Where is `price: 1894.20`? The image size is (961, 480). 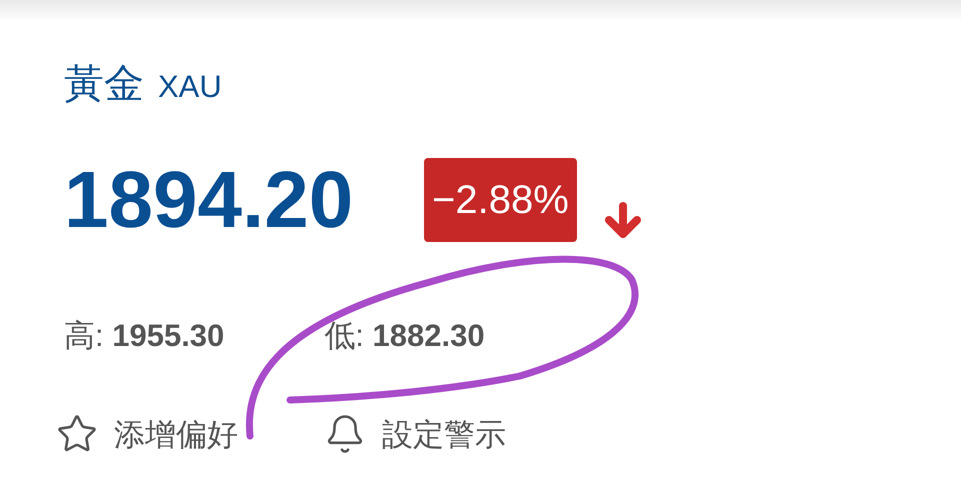
price: 1894.20 is located at coordinates (209, 200).